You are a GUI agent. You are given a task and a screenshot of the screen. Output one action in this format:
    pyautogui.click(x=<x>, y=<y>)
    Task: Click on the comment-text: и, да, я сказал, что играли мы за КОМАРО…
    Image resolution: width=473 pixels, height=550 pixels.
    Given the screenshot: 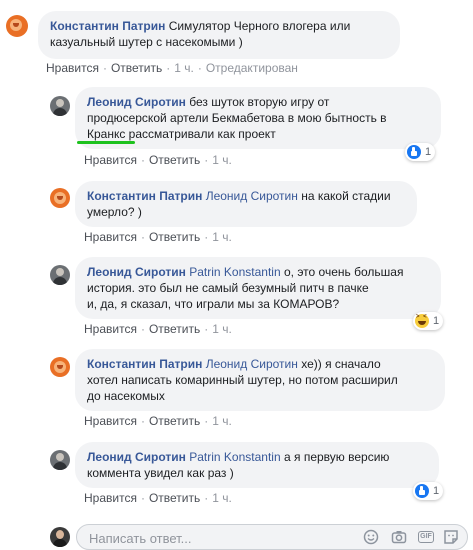 What is the action you would take?
    pyautogui.click(x=213, y=304)
    